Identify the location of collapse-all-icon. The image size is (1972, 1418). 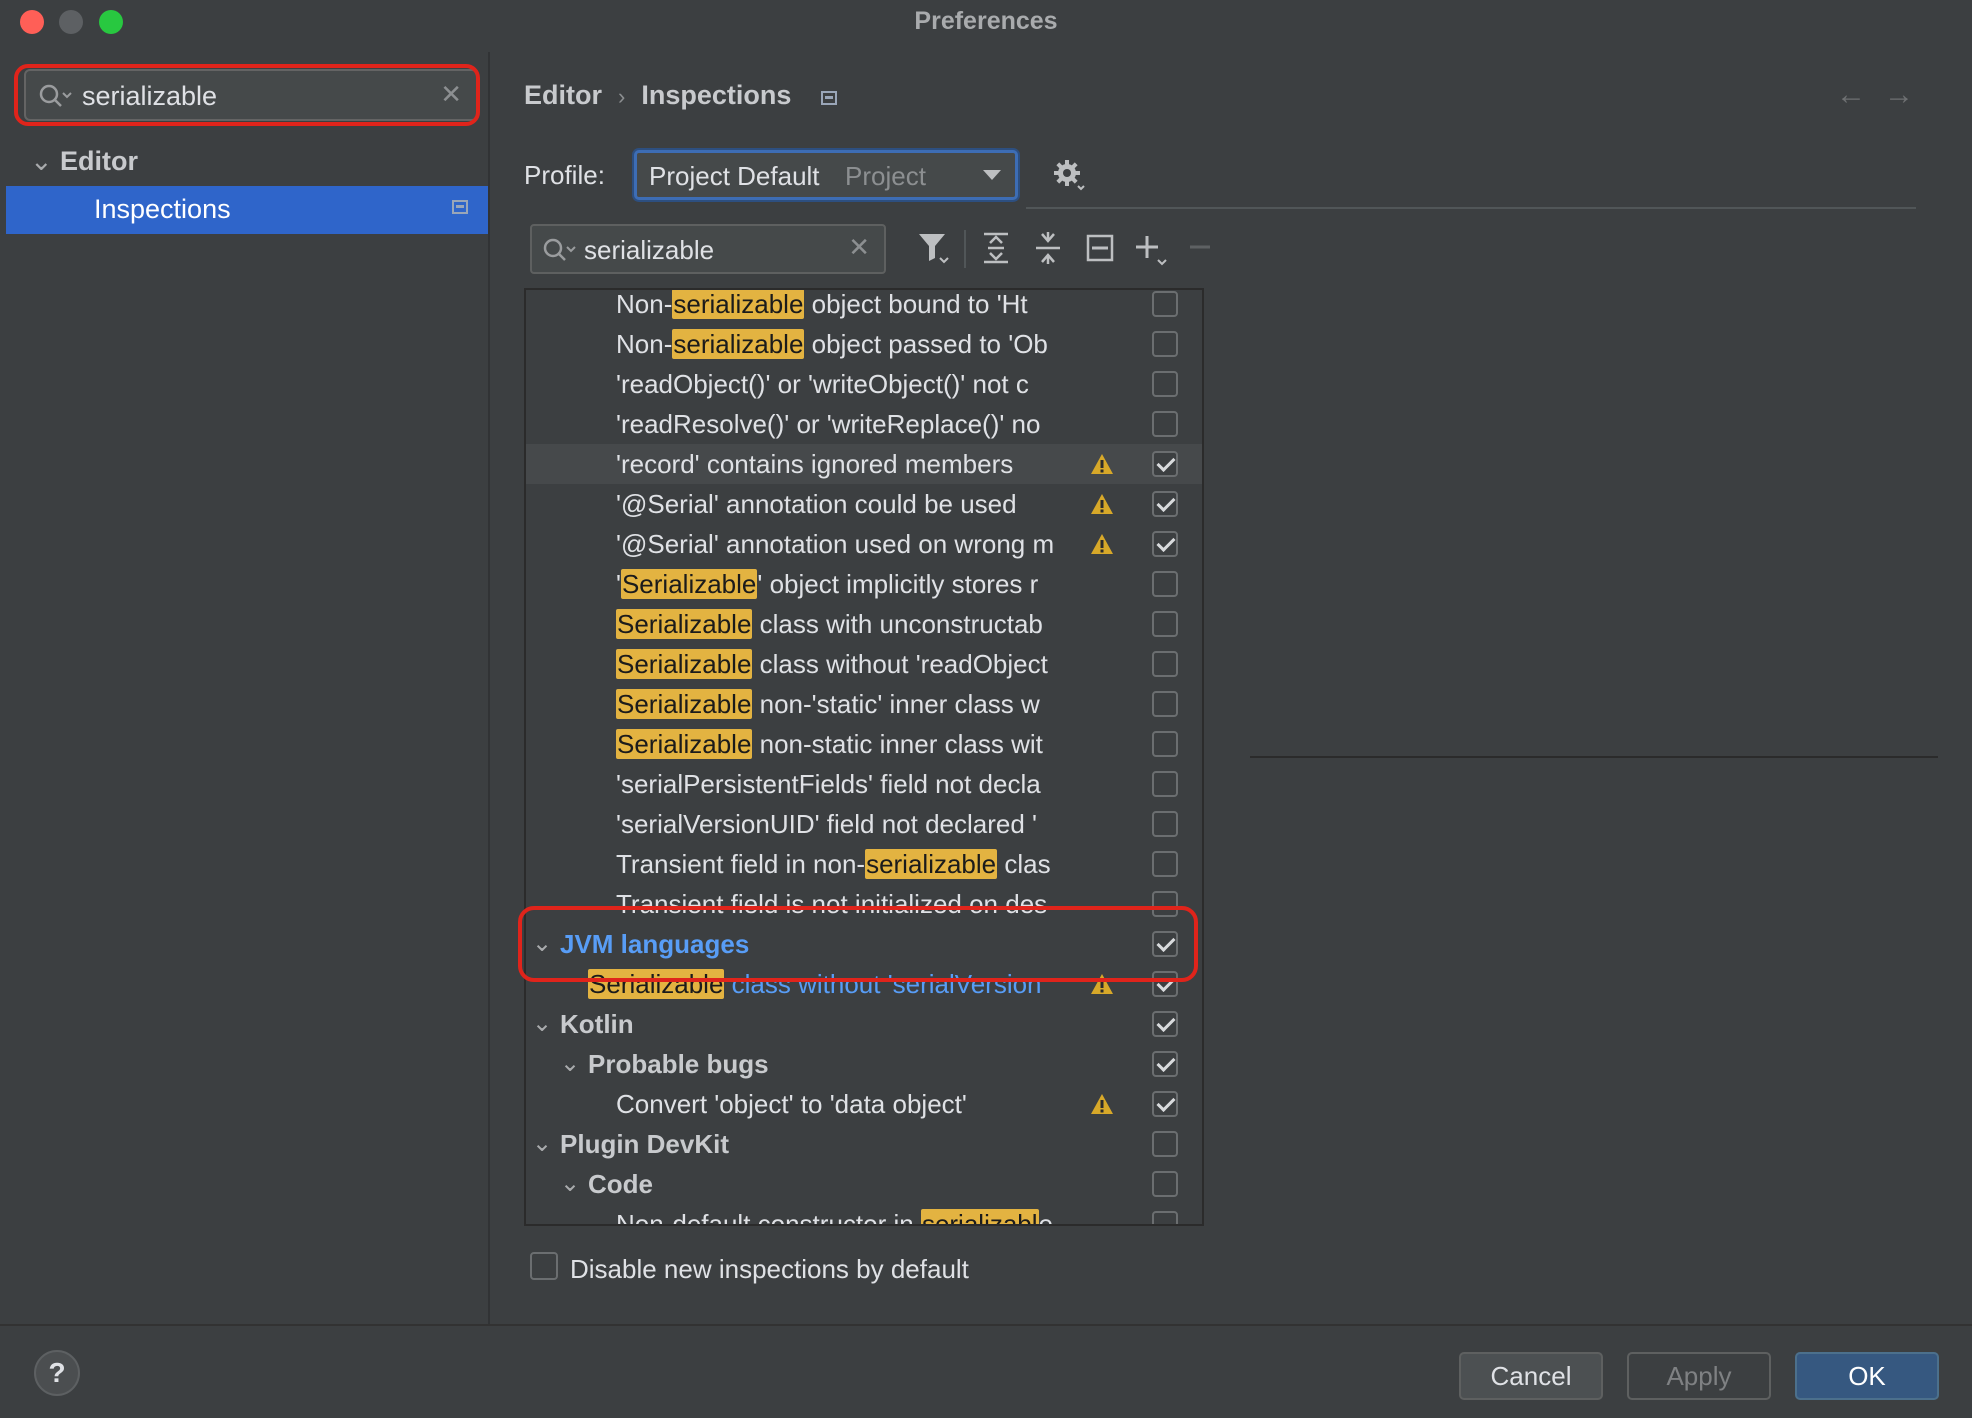
(1048, 248).